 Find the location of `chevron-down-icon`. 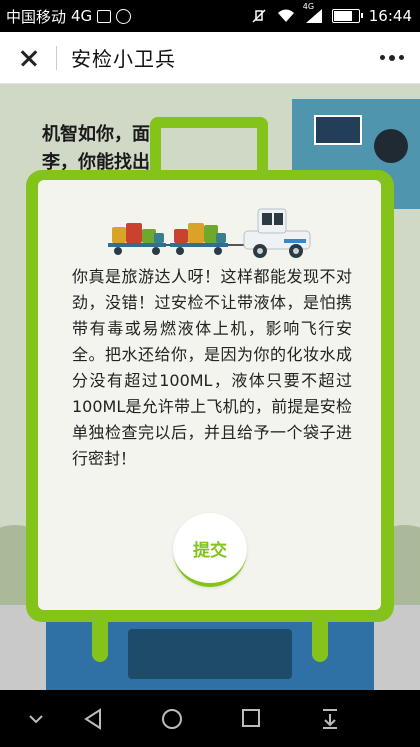

chevron-down-icon is located at coordinates (36, 719).